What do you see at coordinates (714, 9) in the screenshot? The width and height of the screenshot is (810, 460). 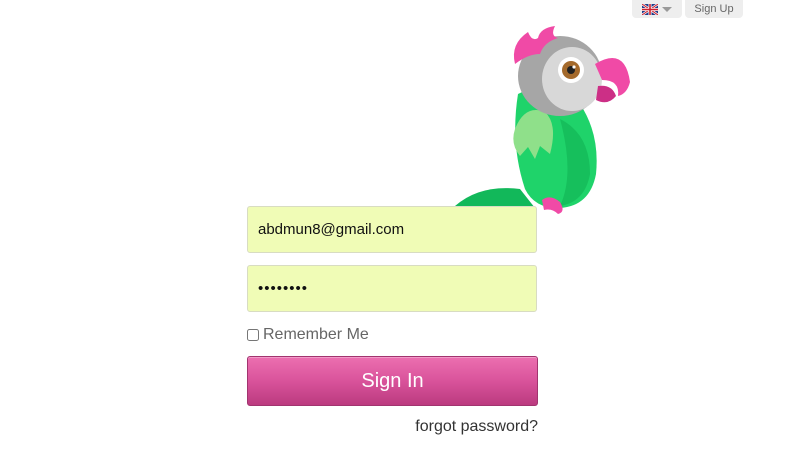 I see `signup-button: Sign Up` at bounding box center [714, 9].